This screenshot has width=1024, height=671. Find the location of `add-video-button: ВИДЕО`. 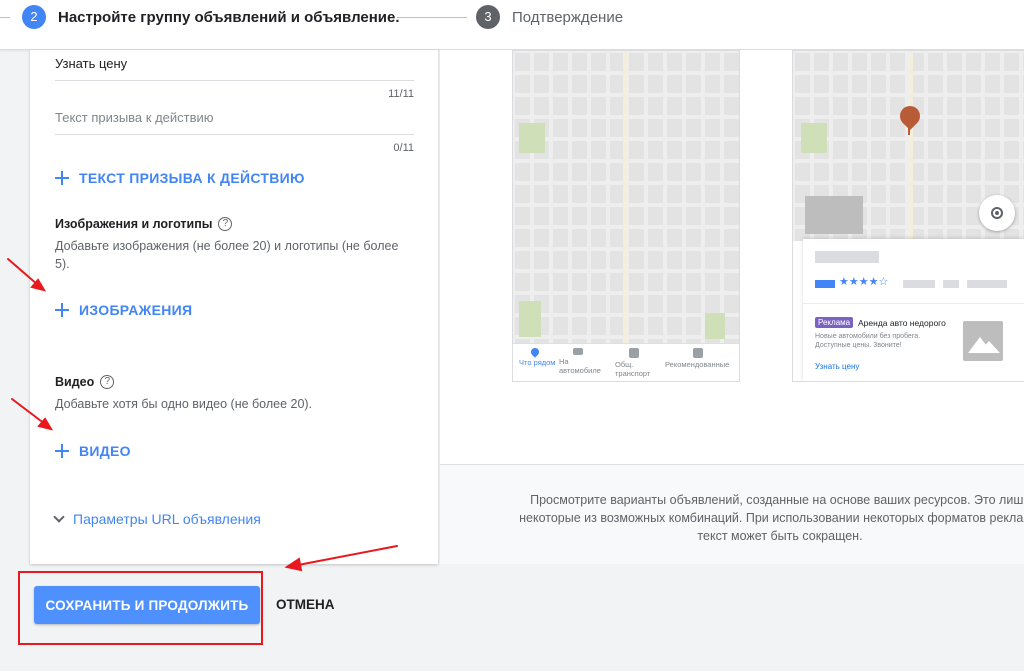

add-video-button: ВИДЕО is located at coordinates (93, 451).